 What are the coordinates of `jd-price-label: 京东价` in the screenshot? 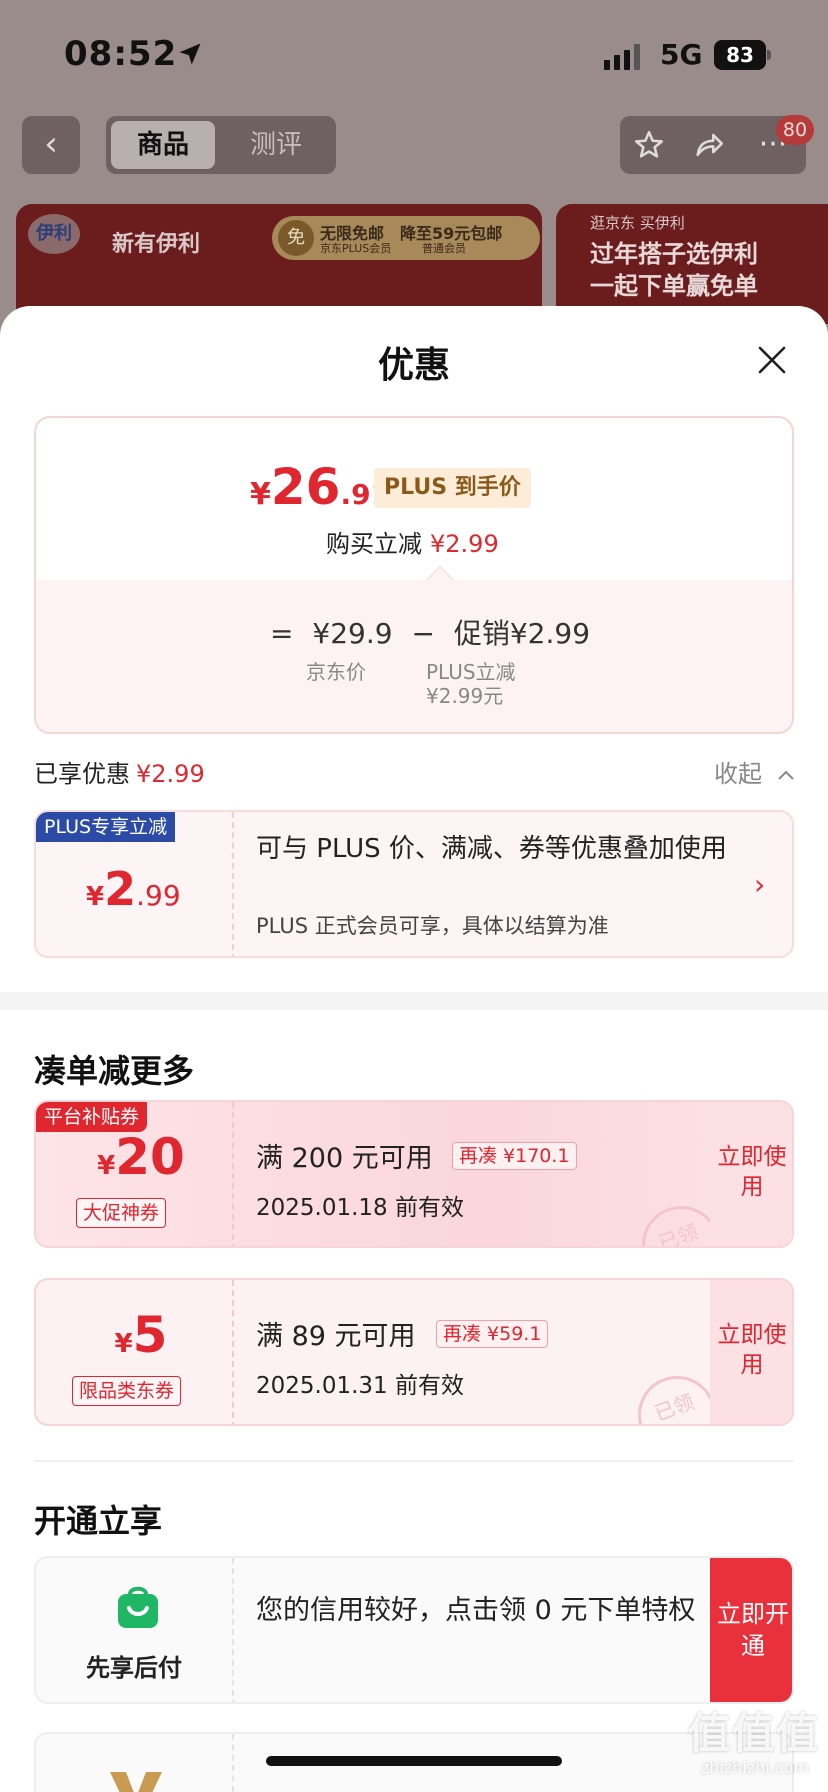 It's located at (336, 672).